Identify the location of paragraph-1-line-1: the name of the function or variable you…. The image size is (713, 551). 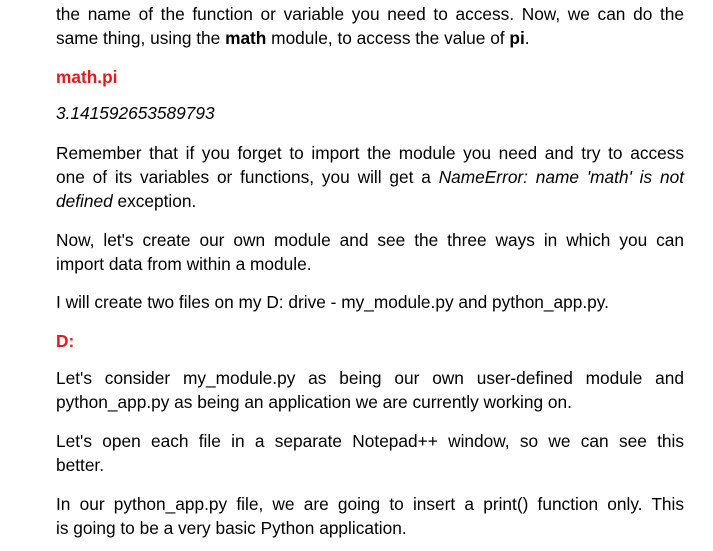
(370, 14).